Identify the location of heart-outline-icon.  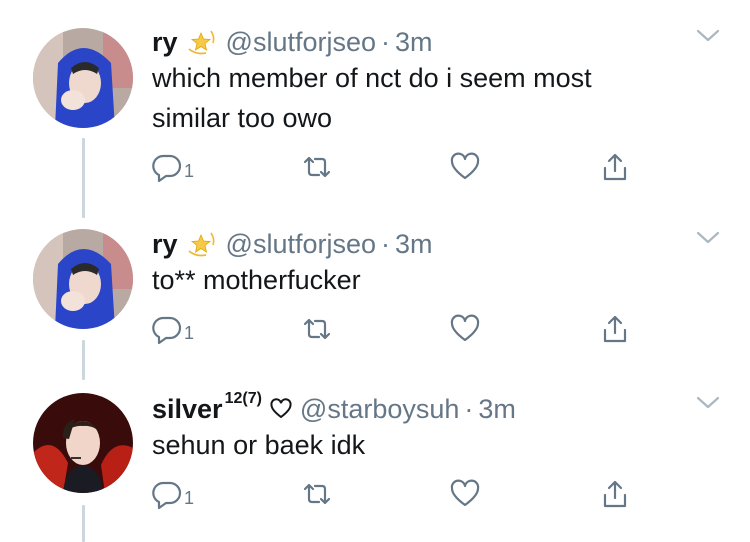
(281, 408).